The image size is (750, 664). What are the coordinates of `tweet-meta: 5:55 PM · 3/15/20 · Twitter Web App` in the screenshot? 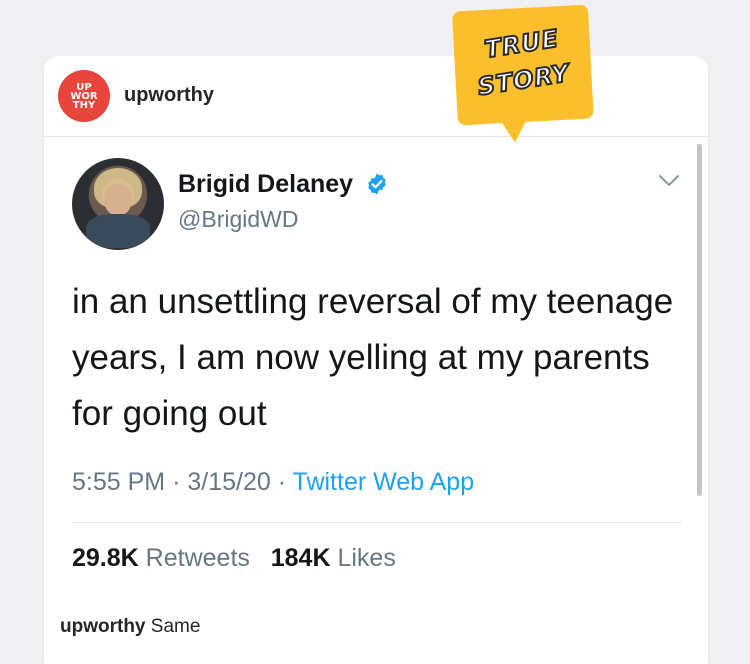 It's located at (273, 482).